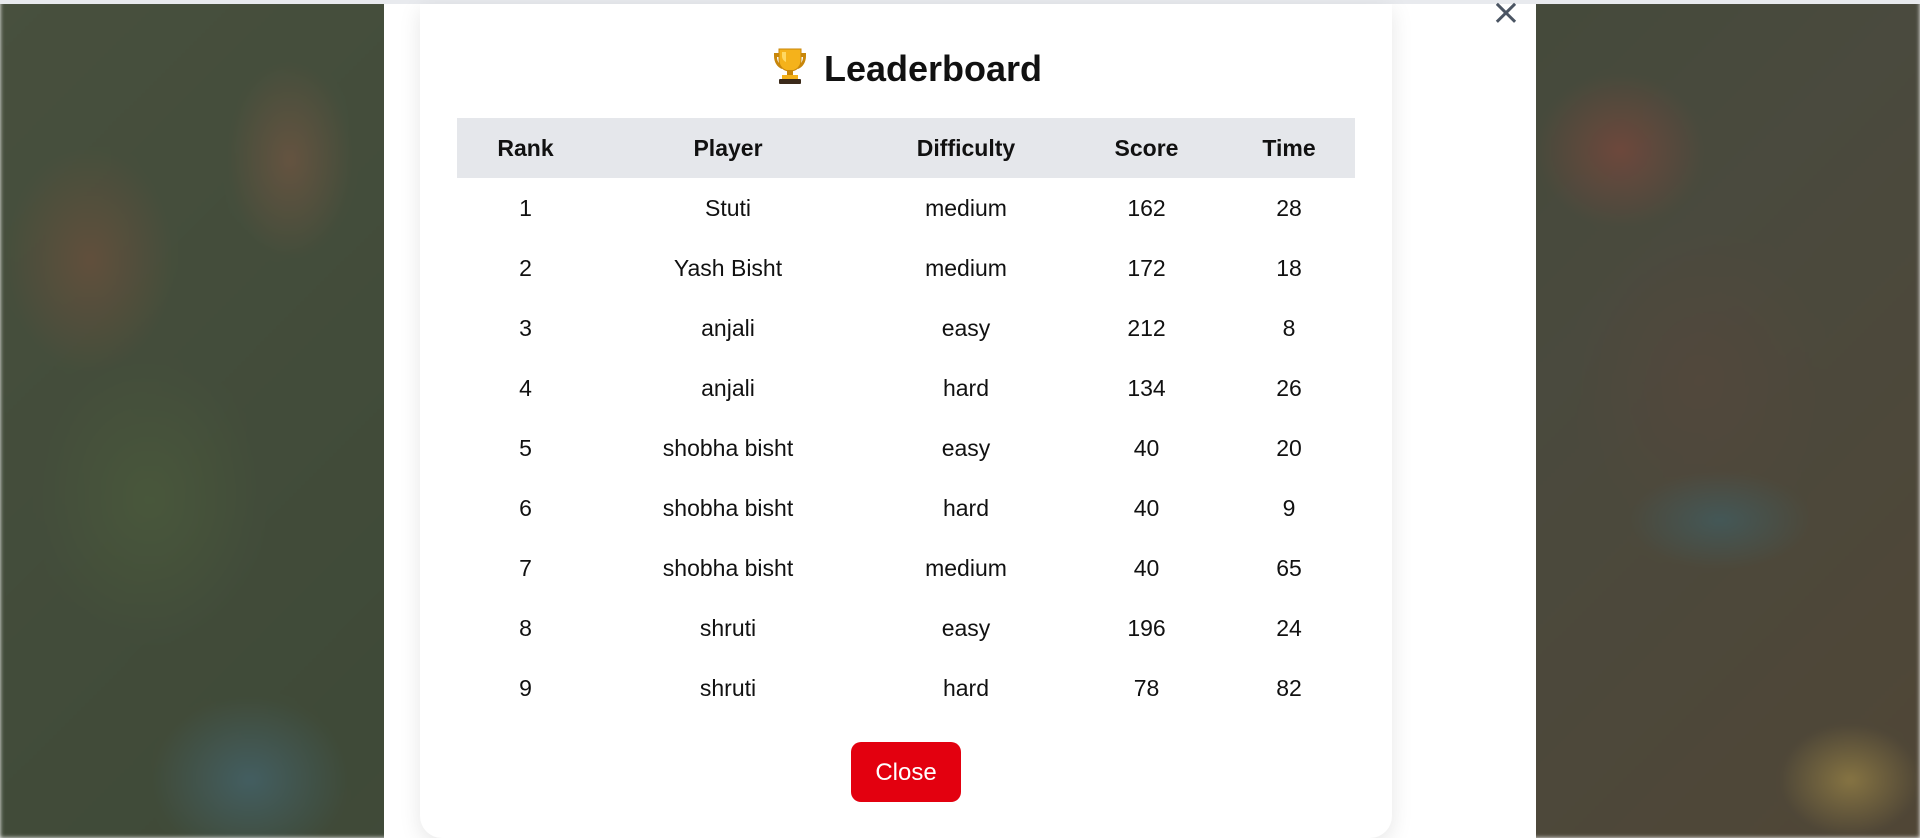 The height and width of the screenshot is (838, 1920). I want to click on cell-rank: 8, so click(525, 627).